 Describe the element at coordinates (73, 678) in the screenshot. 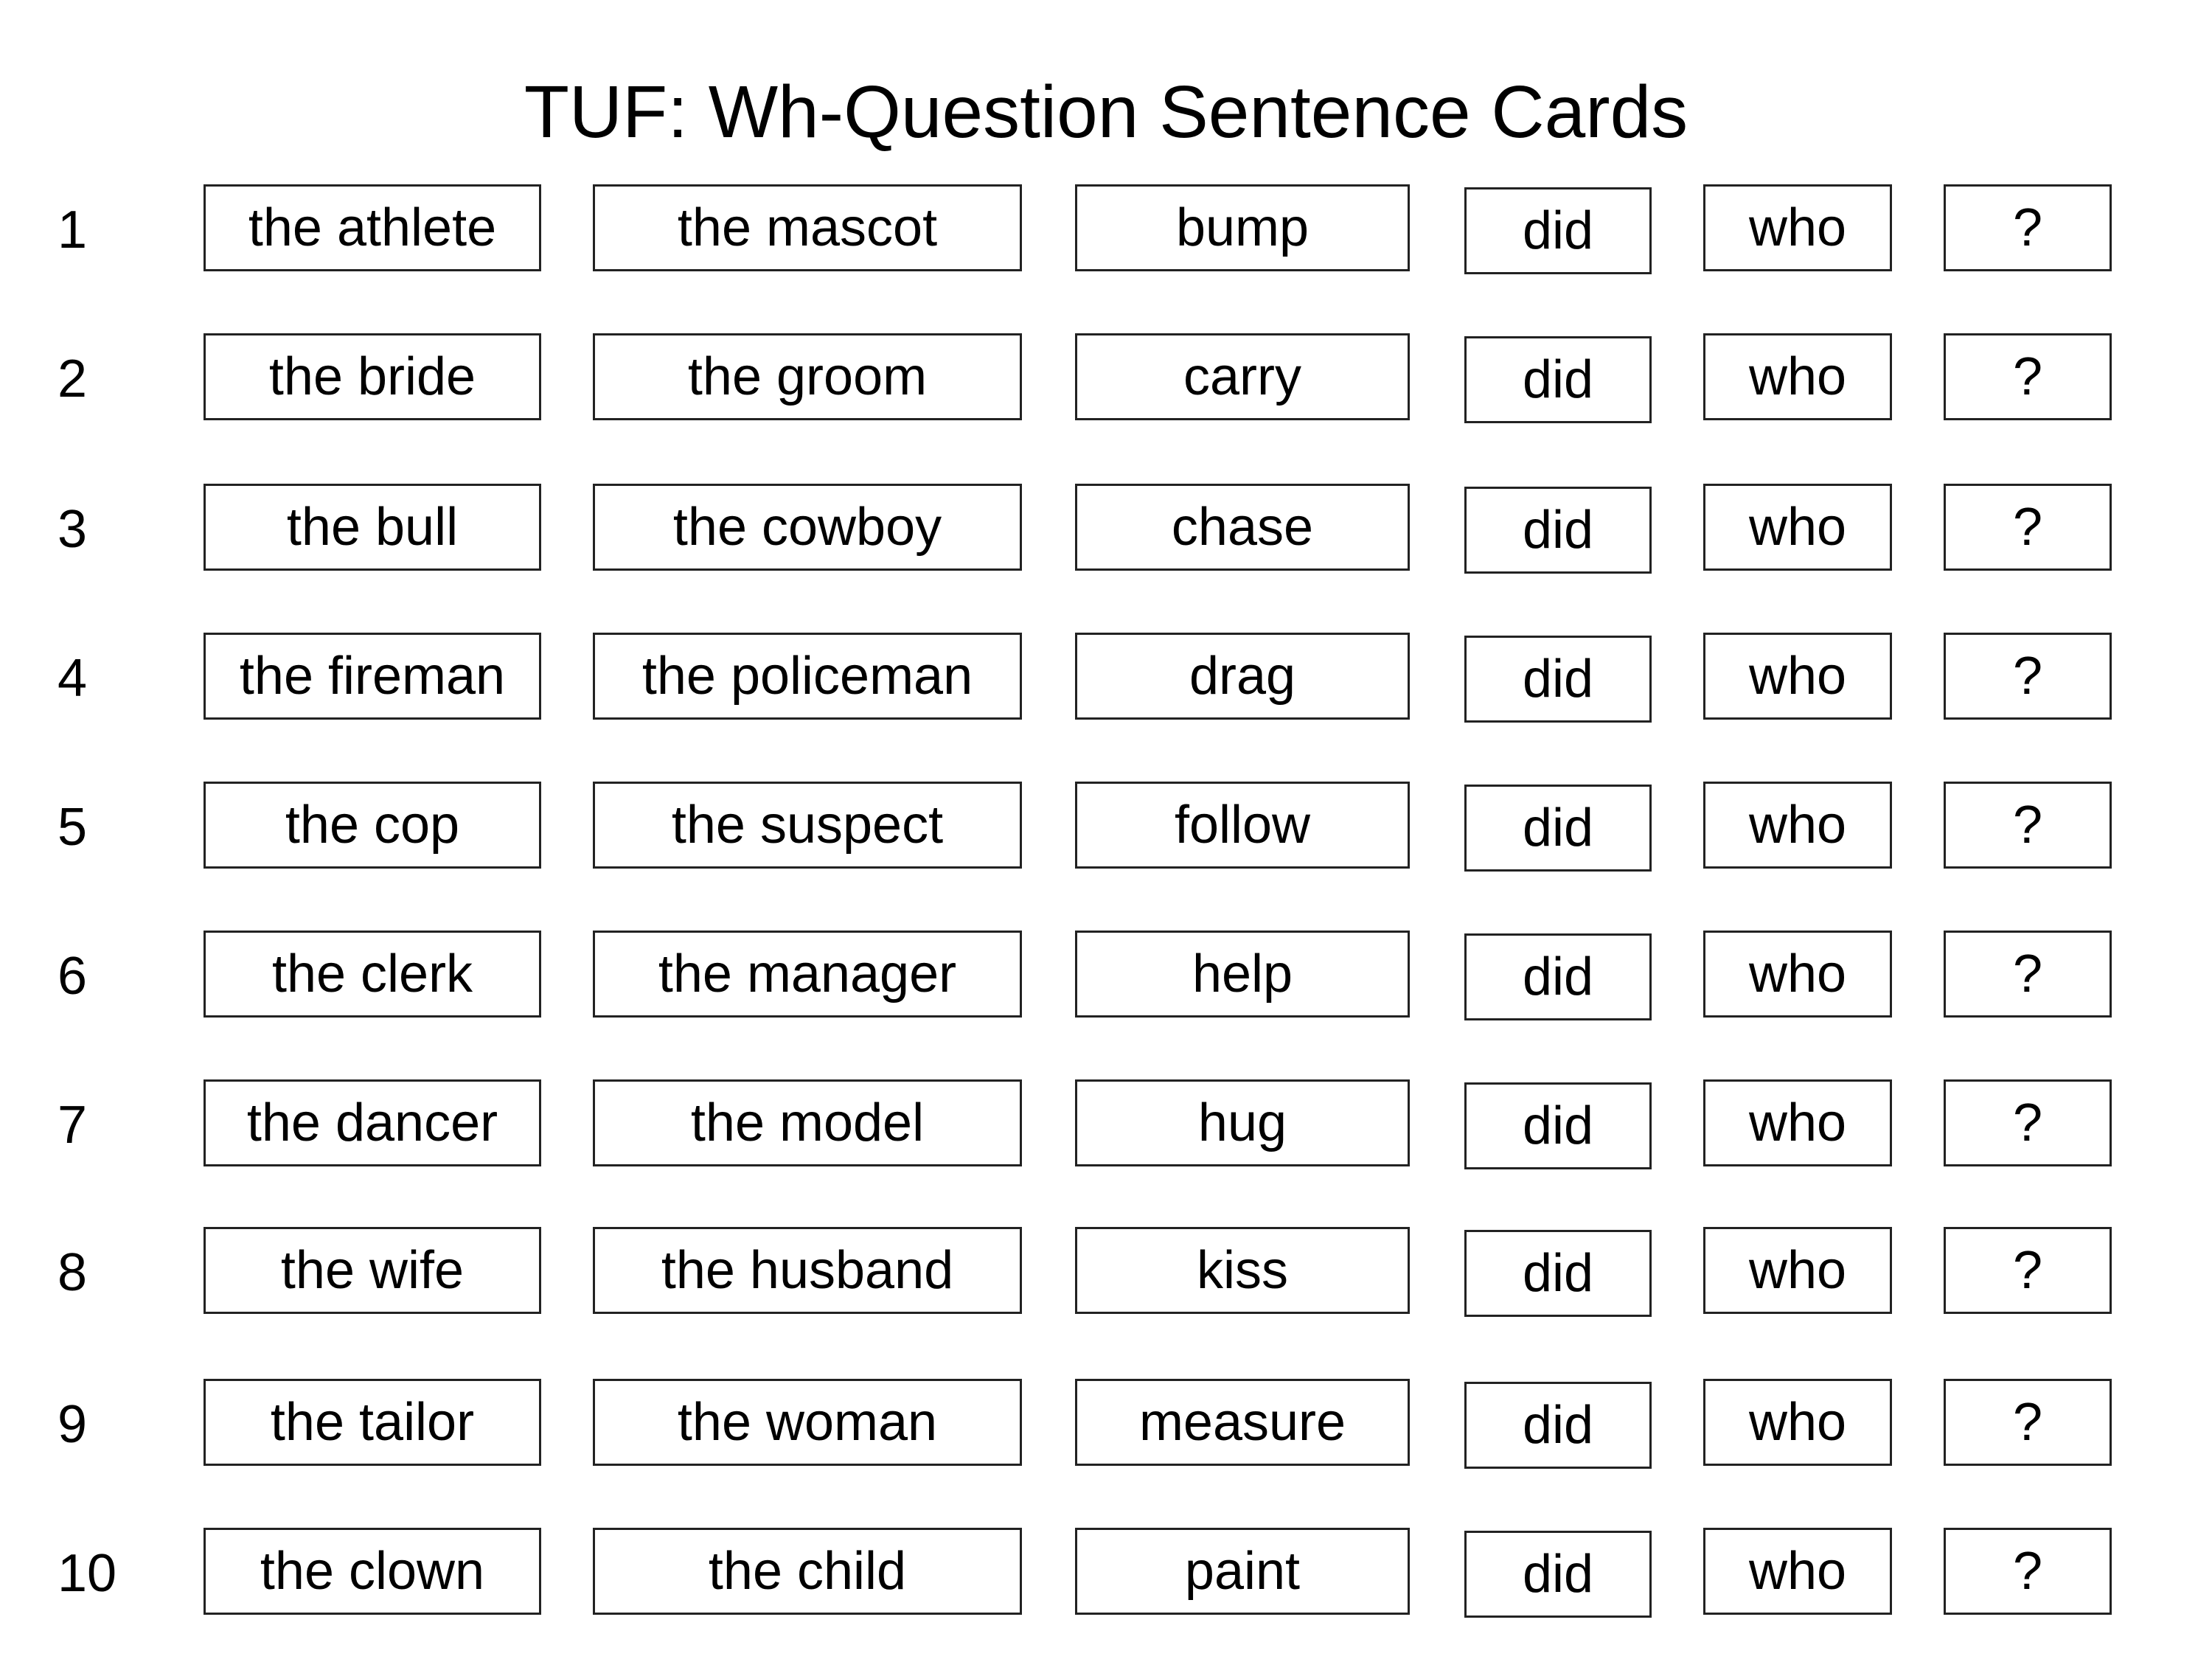

I see `row-number: 4` at that location.